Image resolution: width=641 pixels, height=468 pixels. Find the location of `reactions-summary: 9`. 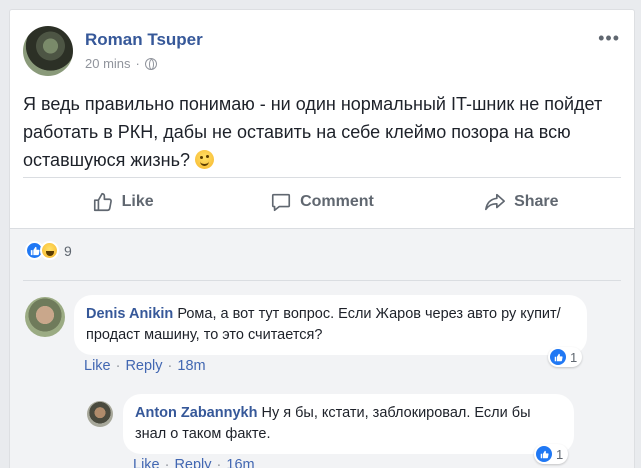

reactions-summary: 9 is located at coordinates (48, 250).